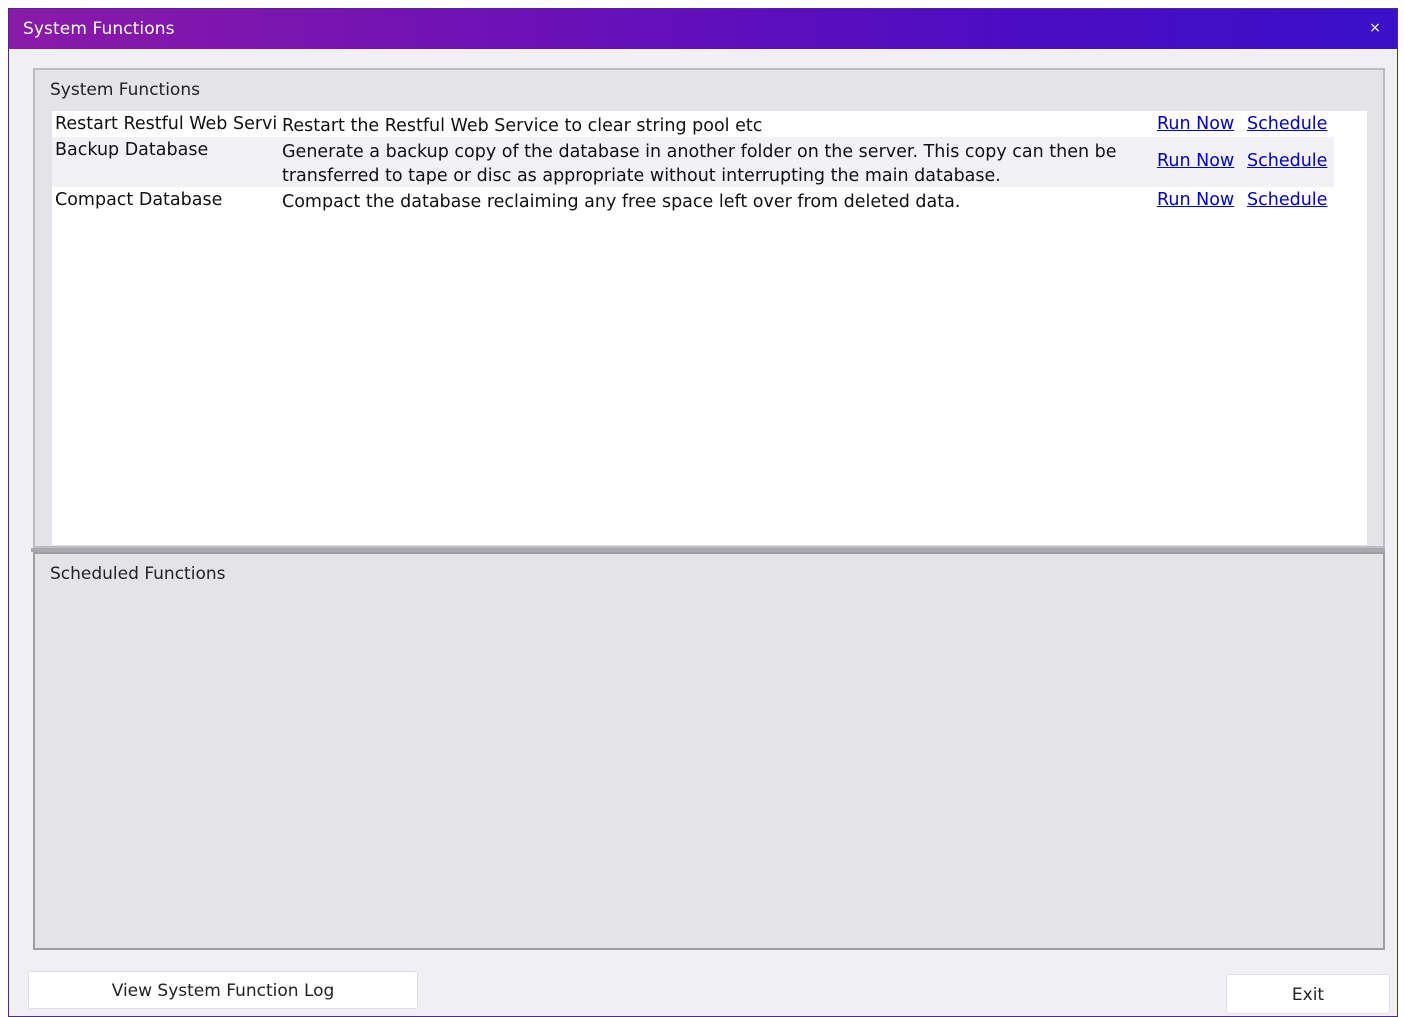  What do you see at coordinates (139, 200) in the screenshot?
I see `function-name: Compact Database` at bounding box center [139, 200].